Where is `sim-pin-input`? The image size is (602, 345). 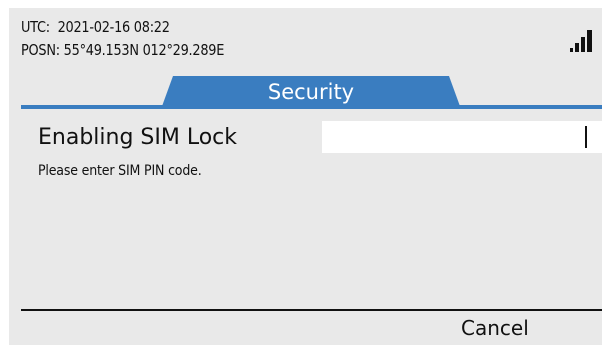 sim-pin-input is located at coordinates (462, 137).